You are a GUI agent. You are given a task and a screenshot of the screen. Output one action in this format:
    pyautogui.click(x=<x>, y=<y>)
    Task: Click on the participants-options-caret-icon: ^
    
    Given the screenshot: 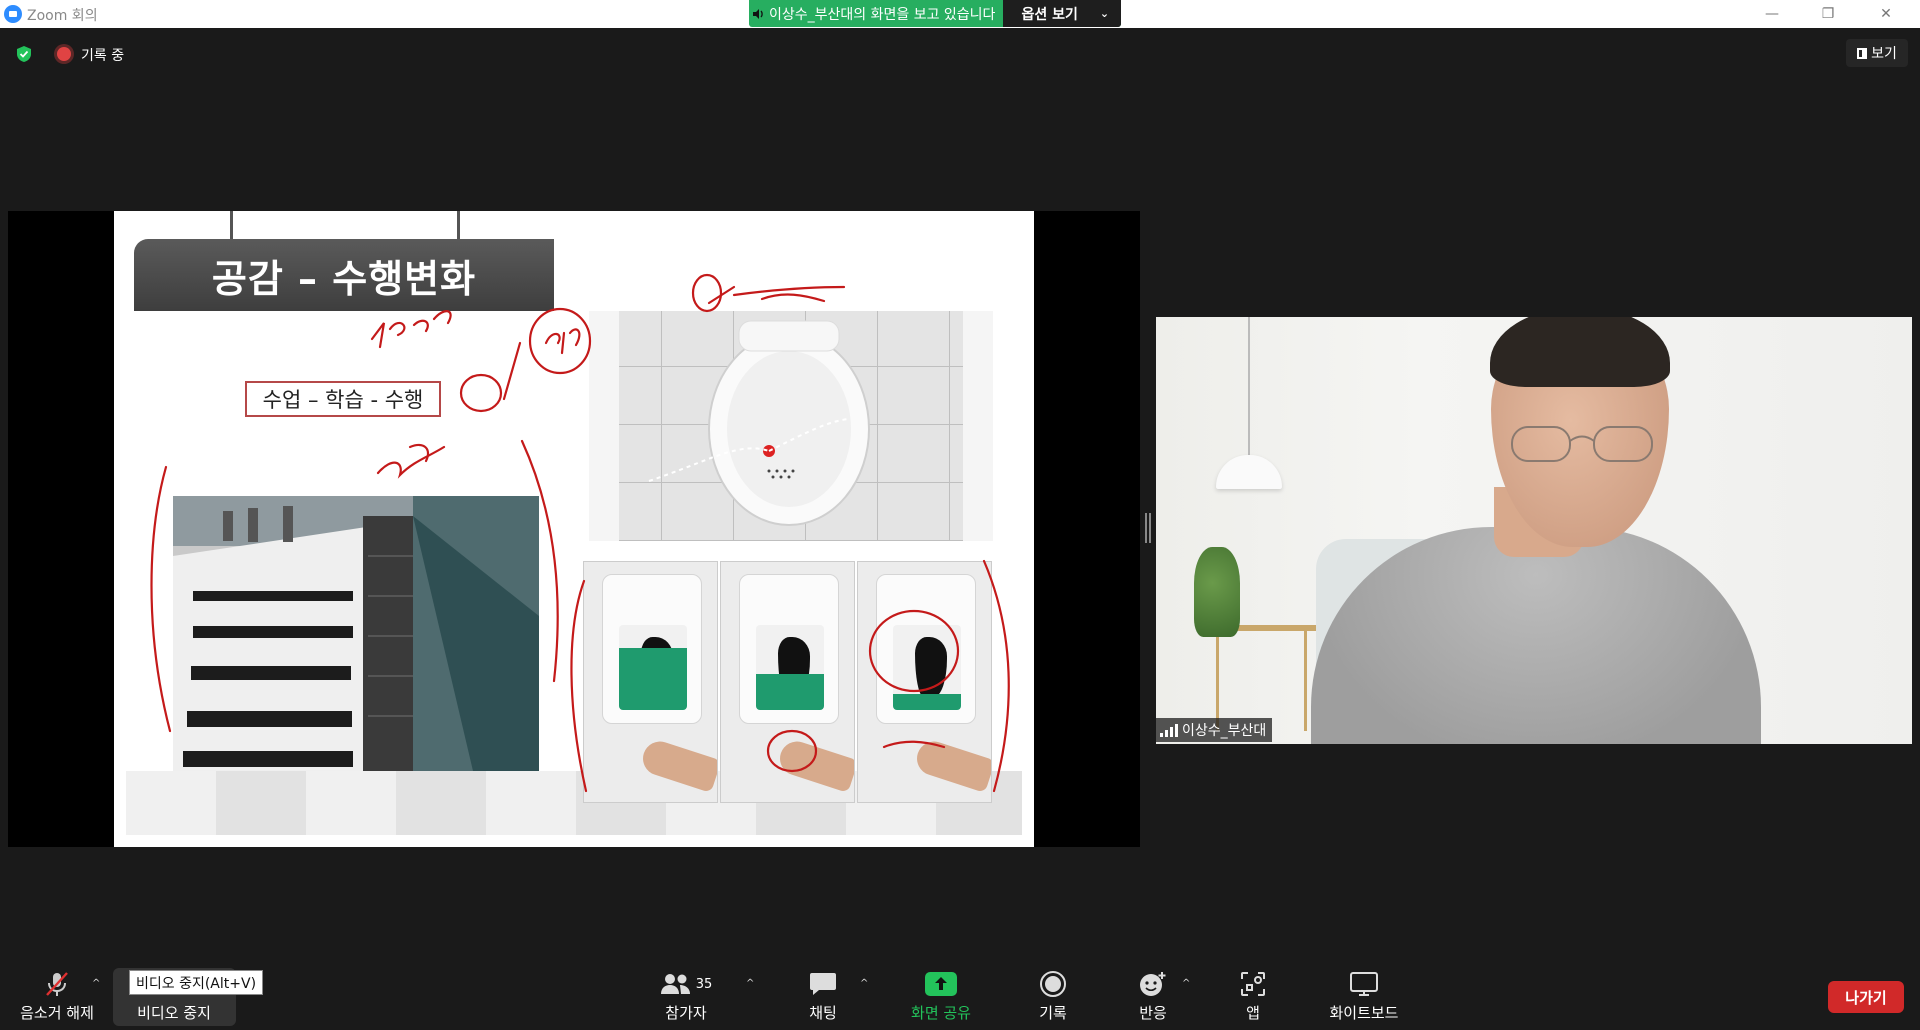 What is the action you would take?
    pyautogui.click(x=750, y=983)
    